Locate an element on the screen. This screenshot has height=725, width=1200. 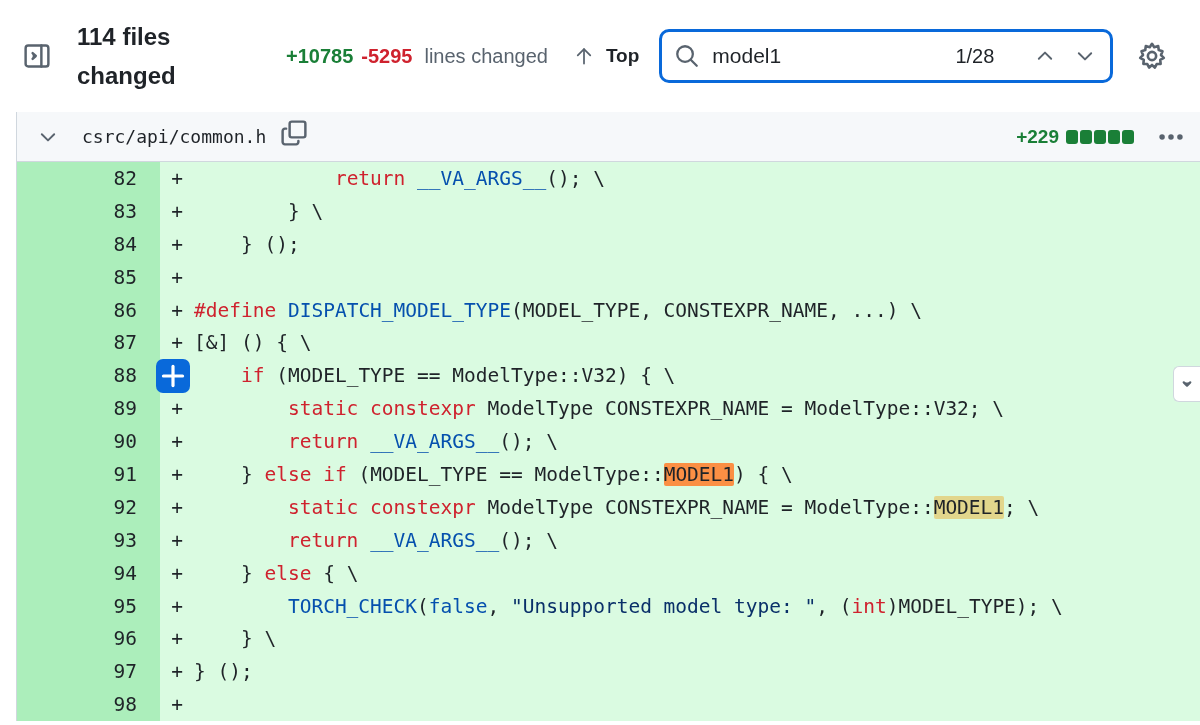
line-number: 97 is located at coordinates (88, 672).